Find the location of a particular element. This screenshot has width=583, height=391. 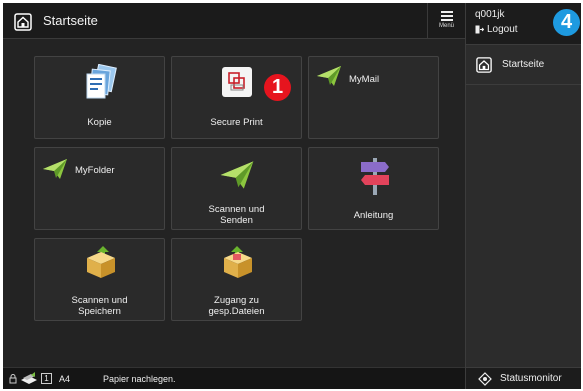

callout-badge-4: 4 is located at coordinates (566, 22).